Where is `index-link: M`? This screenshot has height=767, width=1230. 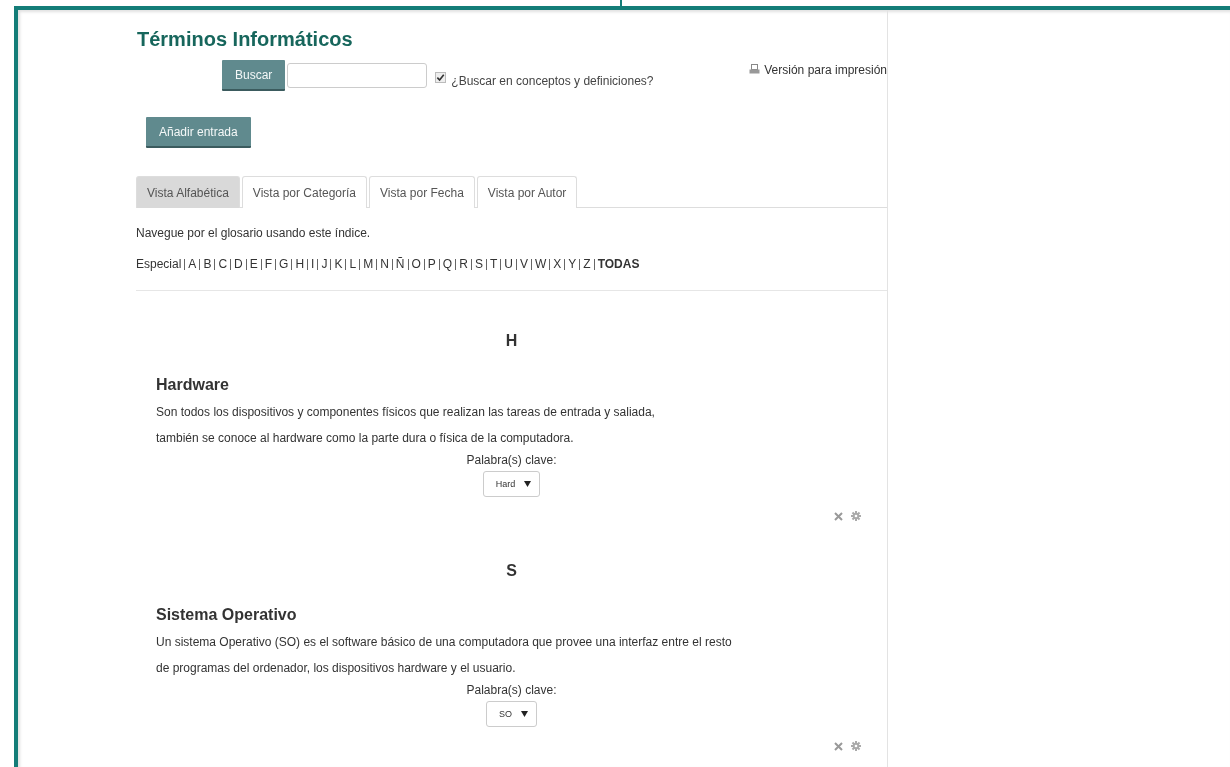
index-link: M is located at coordinates (368, 264).